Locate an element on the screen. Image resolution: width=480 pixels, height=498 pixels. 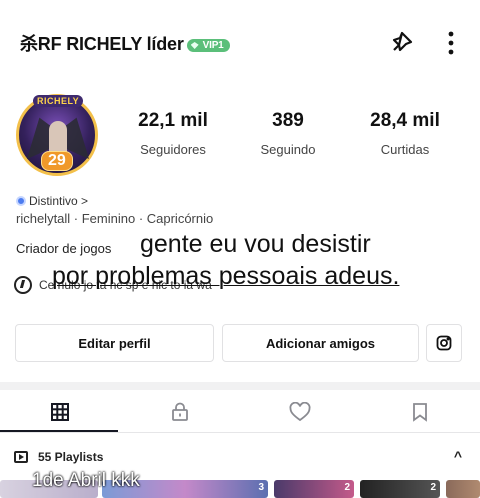
badge-link: Distintivo > is located at coordinates (52, 201).